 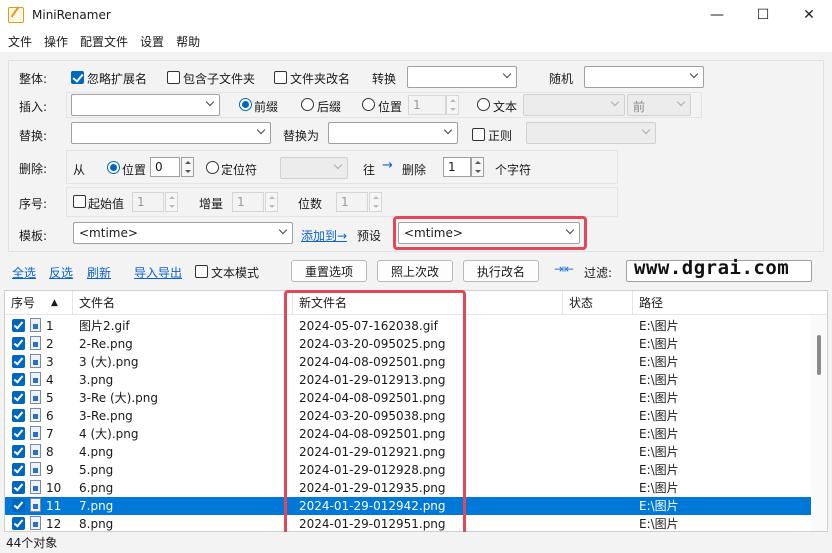 I want to click on invert-link: 反选, so click(x=61, y=272).